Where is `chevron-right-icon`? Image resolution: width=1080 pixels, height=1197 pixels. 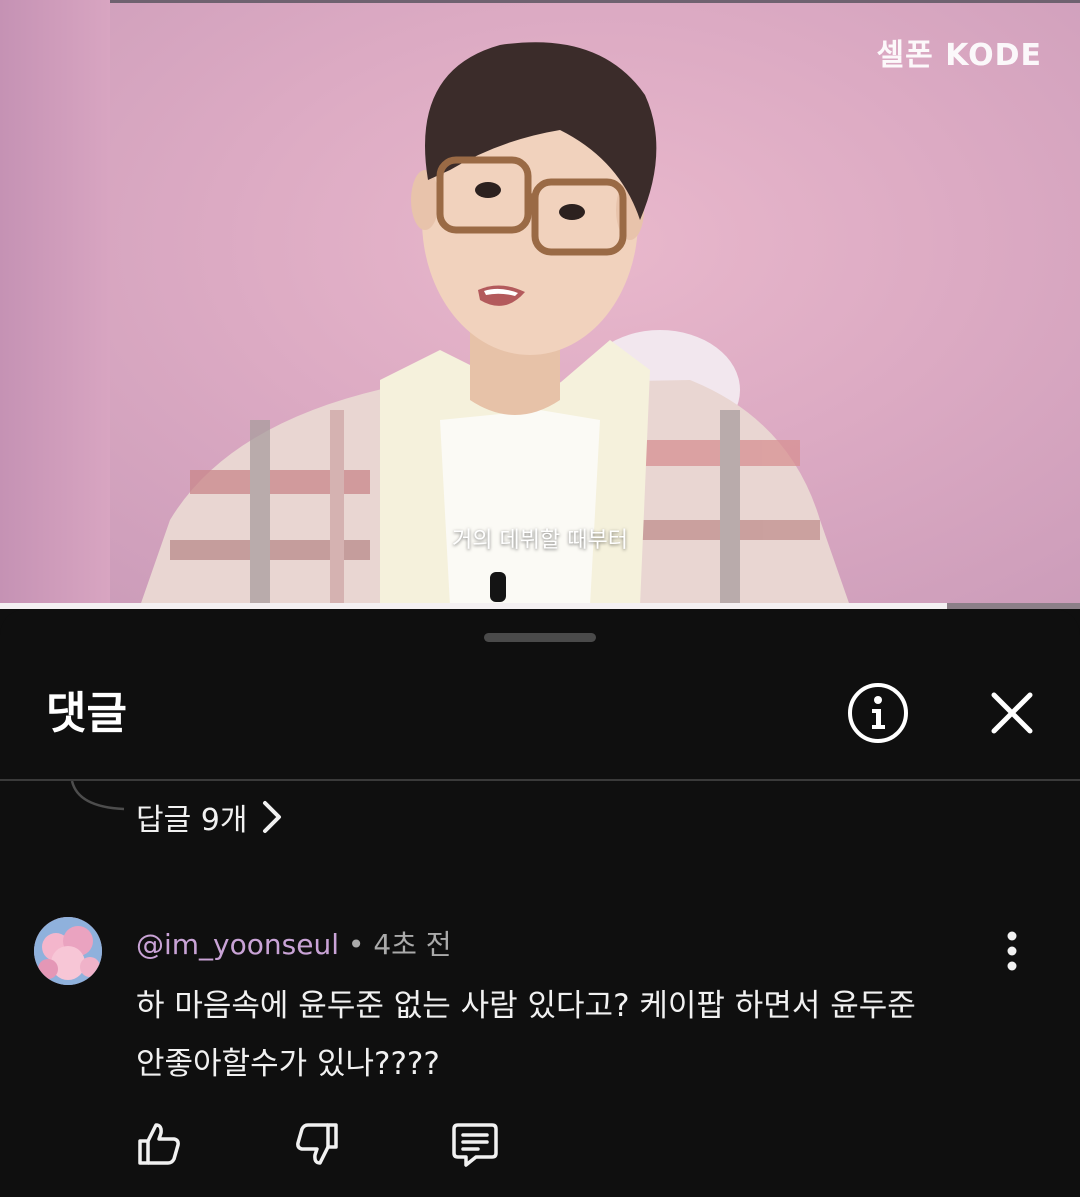
chevron-right-icon is located at coordinates (272, 817).